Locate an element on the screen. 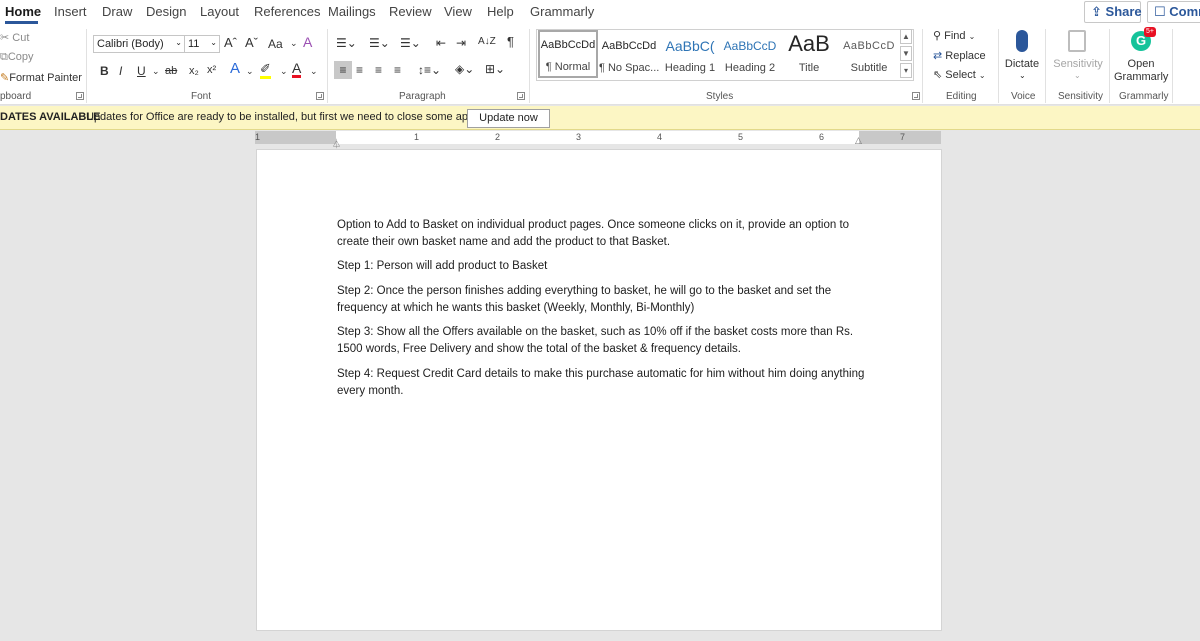  font-family-dropdown: Calibri (Body) ⌄ is located at coordinates (139, 44).